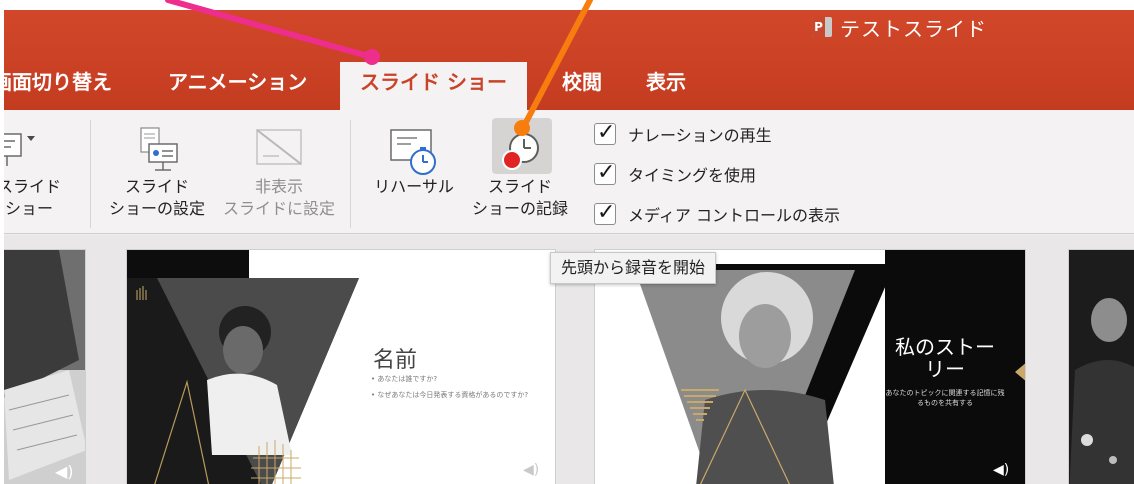  Describe the element at coordinates (666, 86) in the screenshot. I see `tab-view: 表示` at that location.